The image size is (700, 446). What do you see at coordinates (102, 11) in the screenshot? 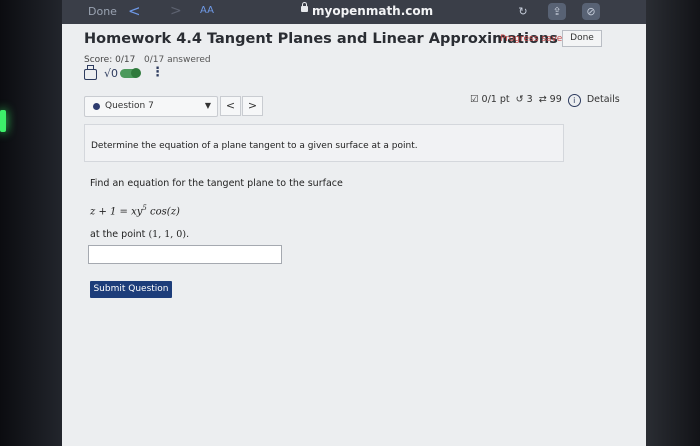
I see `browser-done-button: Done` at bounding box center [102, 11].